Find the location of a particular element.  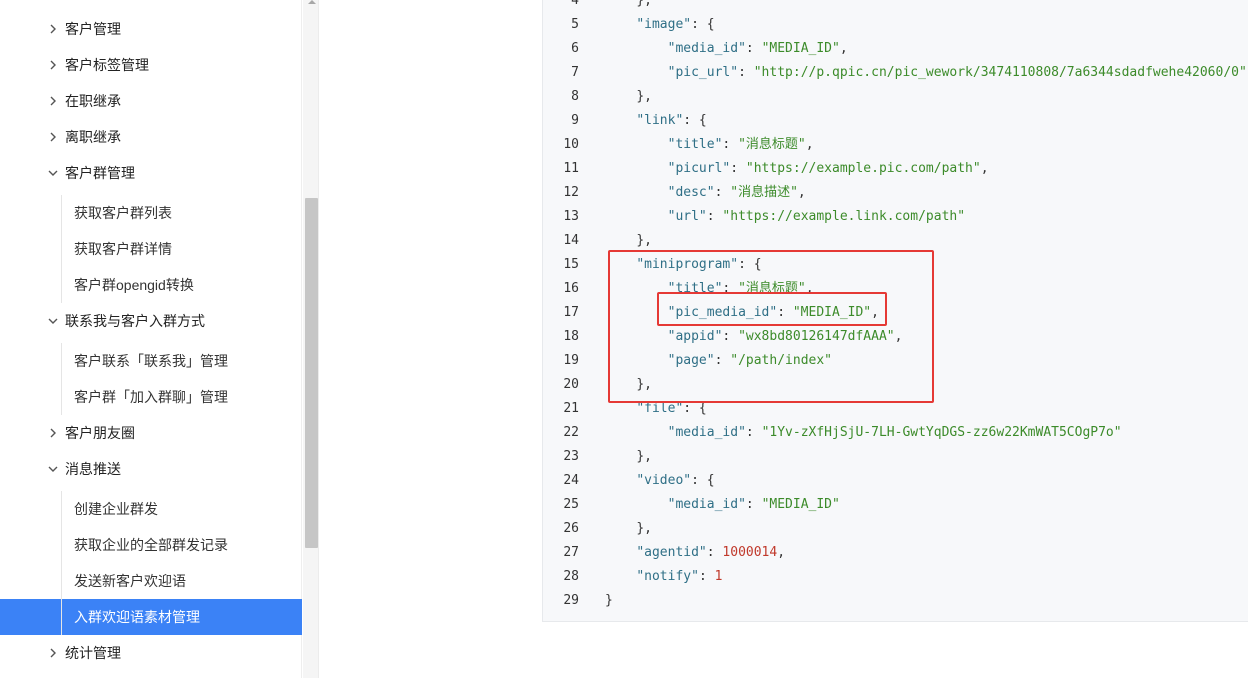

sidebar-item: 离职继承 is located at coordinates (151, 137).